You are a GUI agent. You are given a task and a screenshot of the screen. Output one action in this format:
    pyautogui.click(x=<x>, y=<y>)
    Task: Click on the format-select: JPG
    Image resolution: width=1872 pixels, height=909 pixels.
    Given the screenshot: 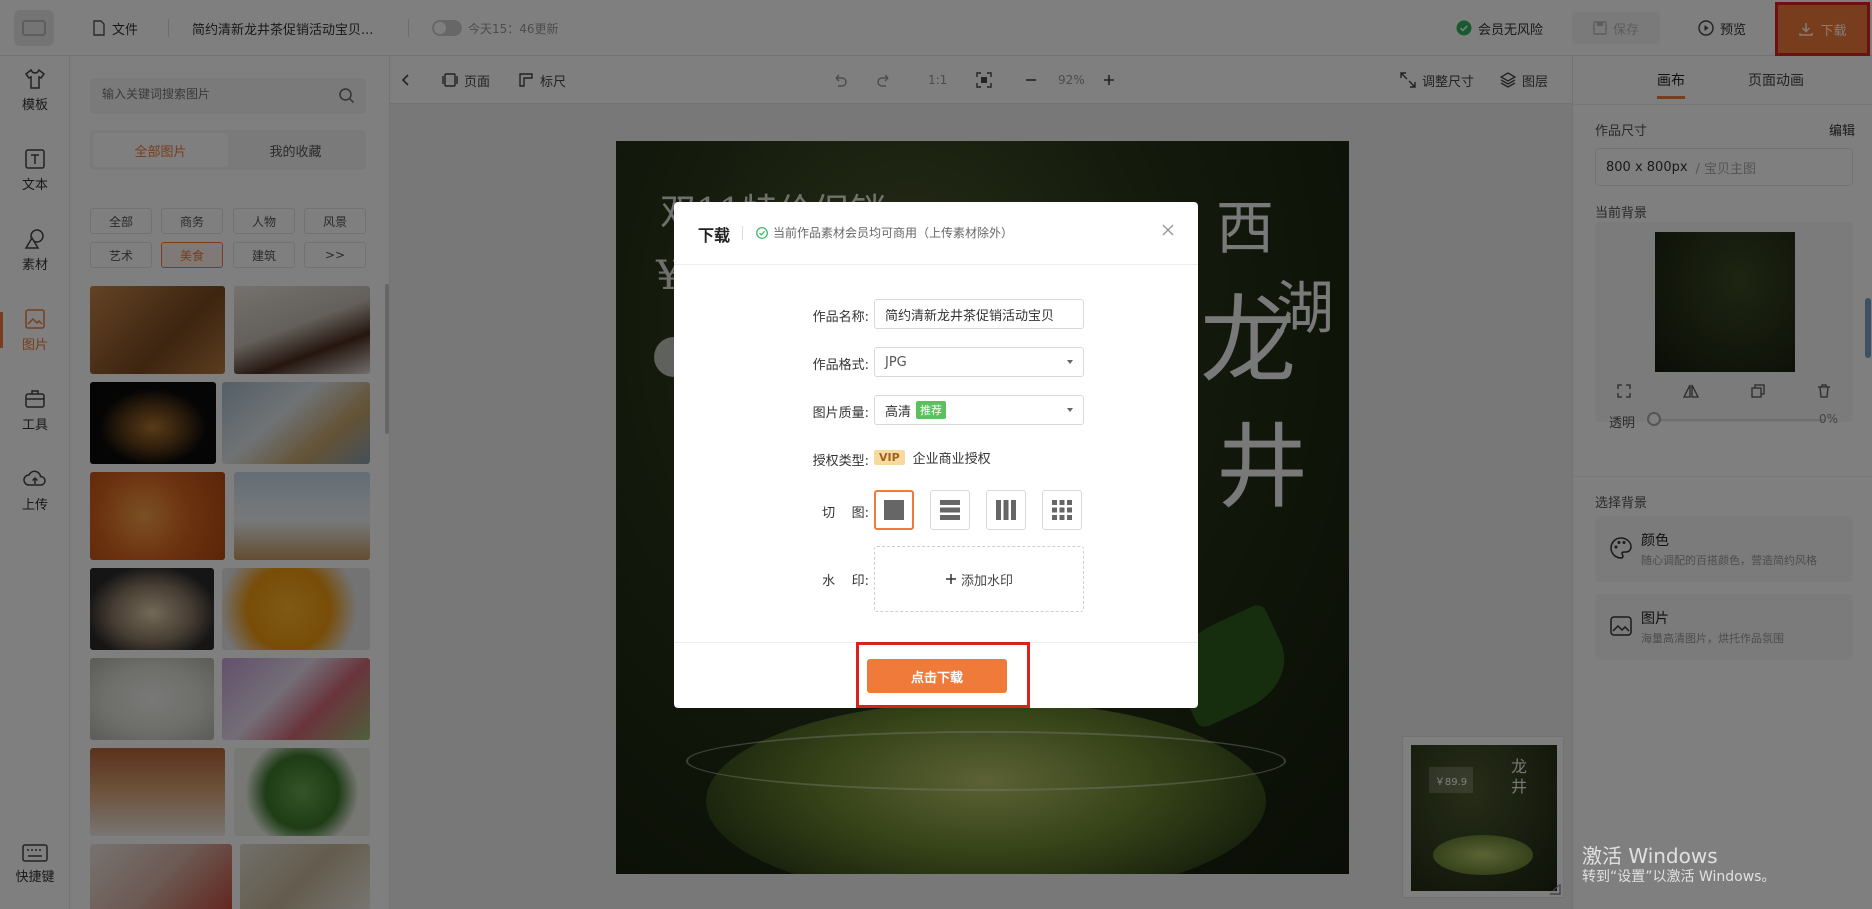 What is the action you would take?
    pyautogui.click(x=979, y=362)
    